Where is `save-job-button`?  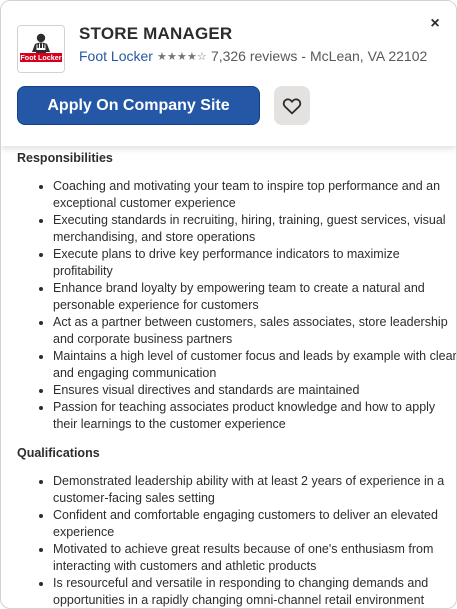 save-job-button is located at coordinates (292, 105).